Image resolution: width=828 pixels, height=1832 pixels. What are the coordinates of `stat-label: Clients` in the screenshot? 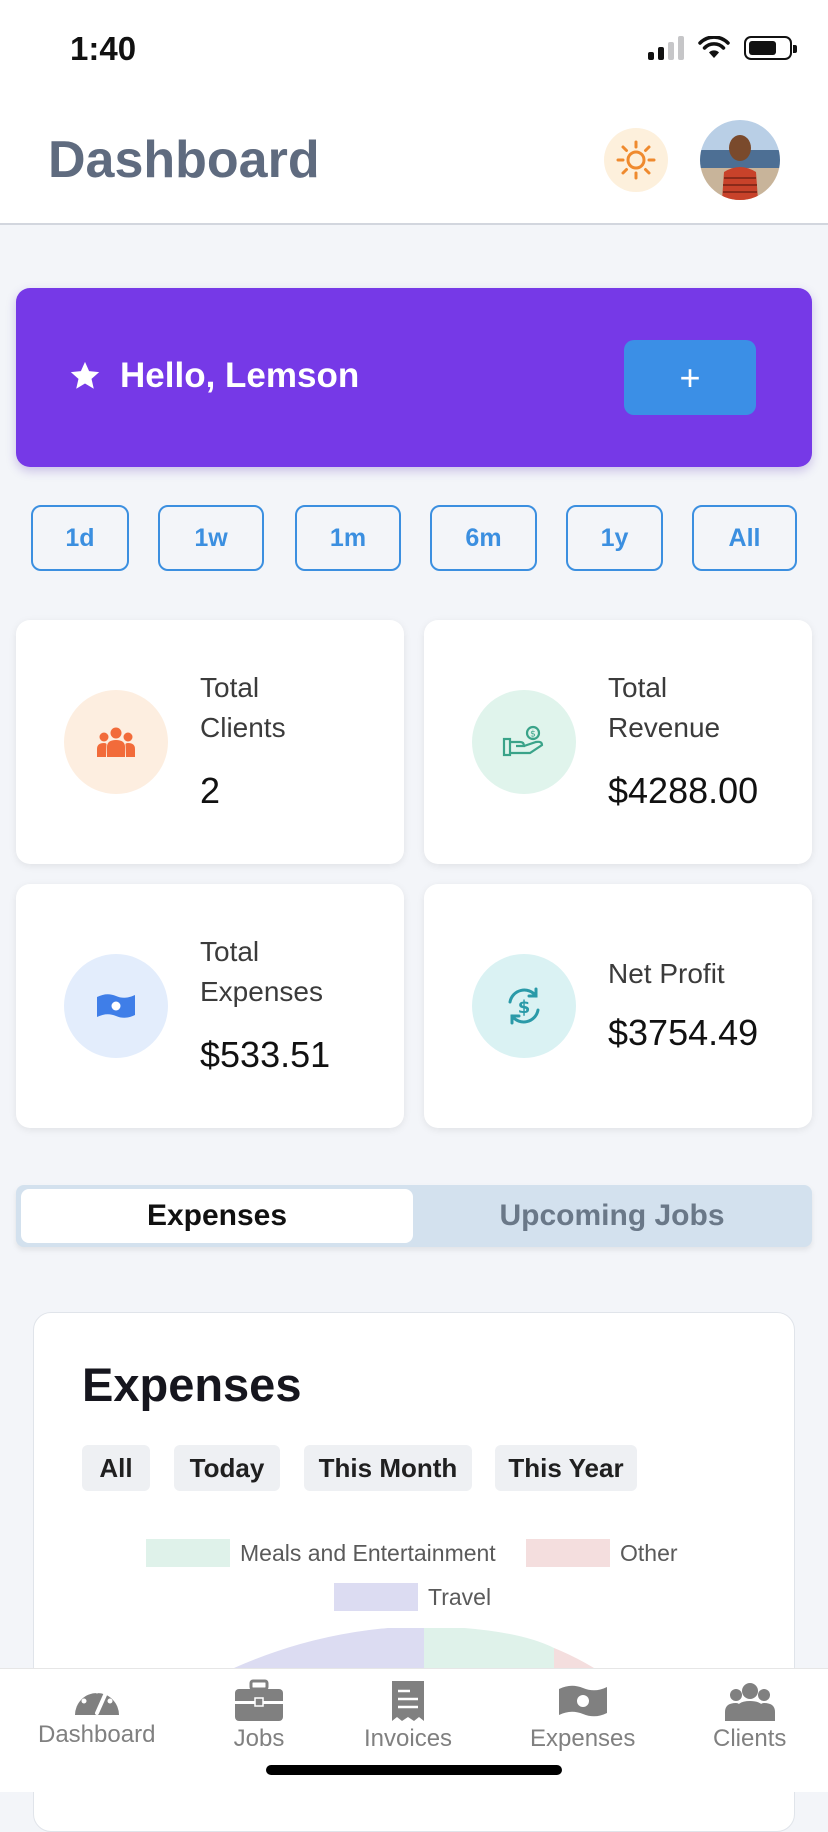 It's located at (243, 727).